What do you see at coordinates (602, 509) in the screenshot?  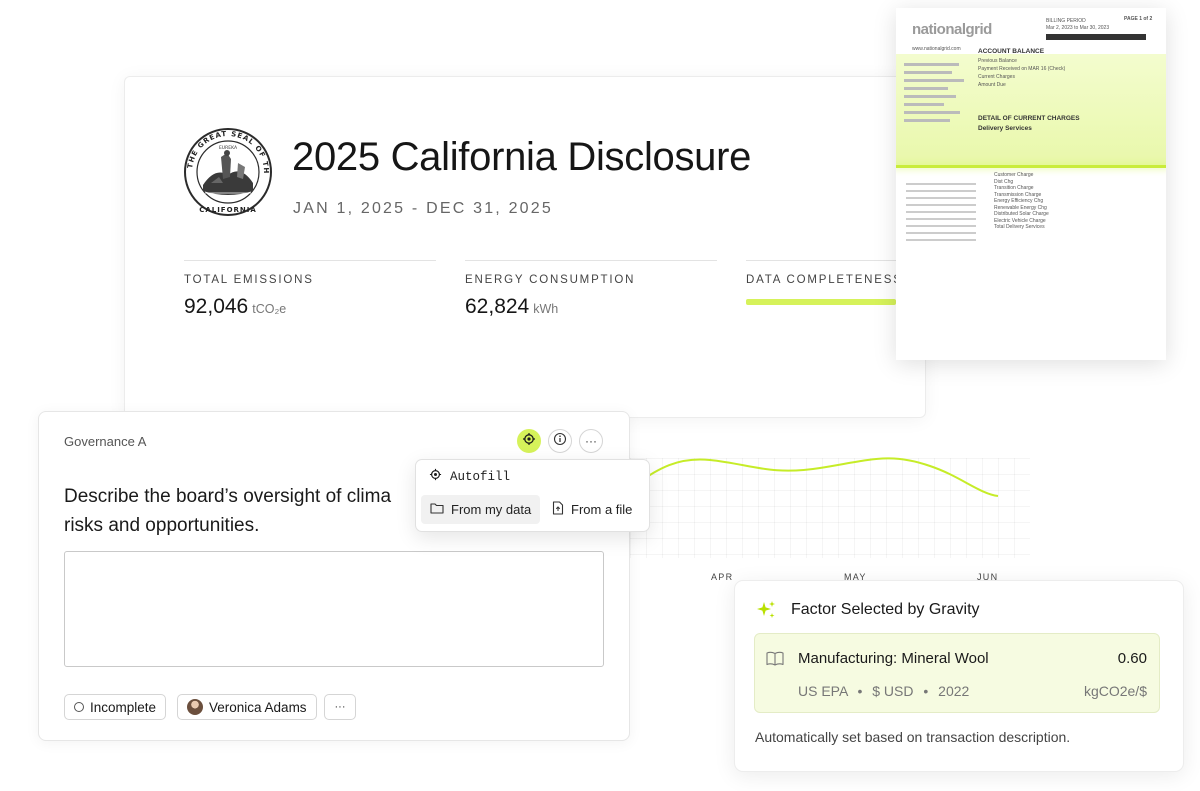 I see `autofill-option-label: From a file` at bounding box center [602, 509].